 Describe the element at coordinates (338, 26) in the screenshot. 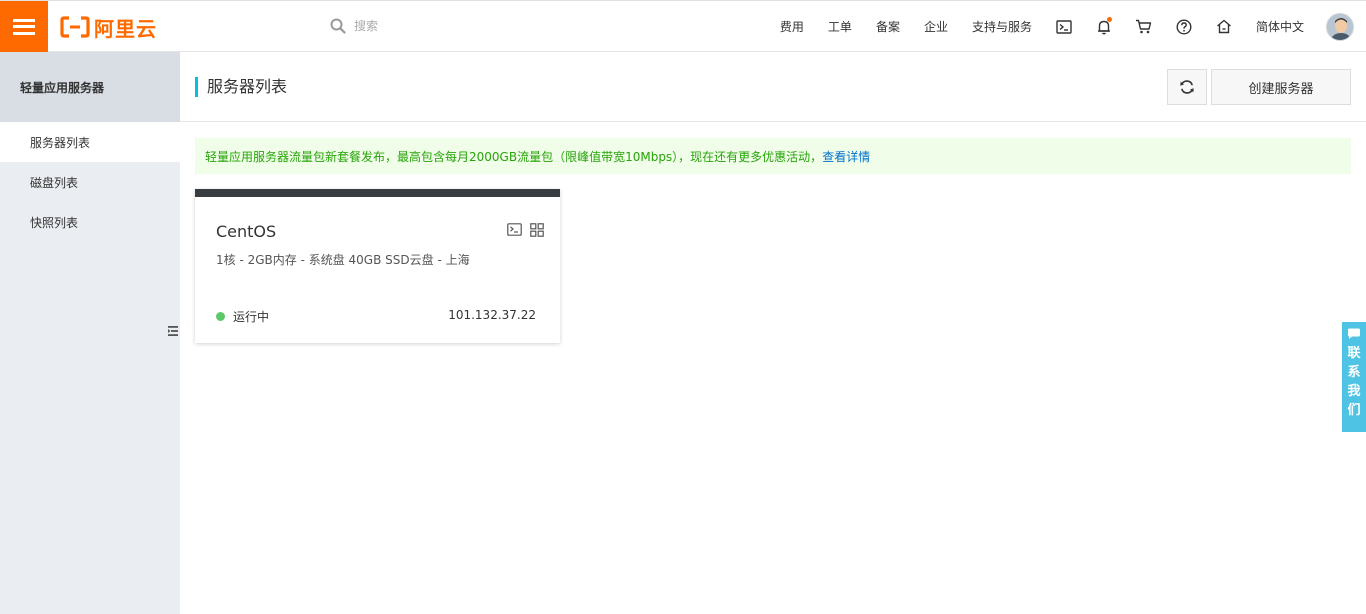

I see `search-icon` at that location.